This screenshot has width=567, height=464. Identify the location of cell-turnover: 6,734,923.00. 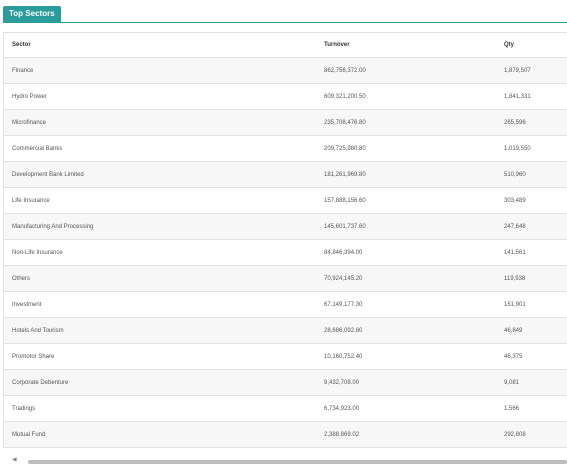
(406, 408).